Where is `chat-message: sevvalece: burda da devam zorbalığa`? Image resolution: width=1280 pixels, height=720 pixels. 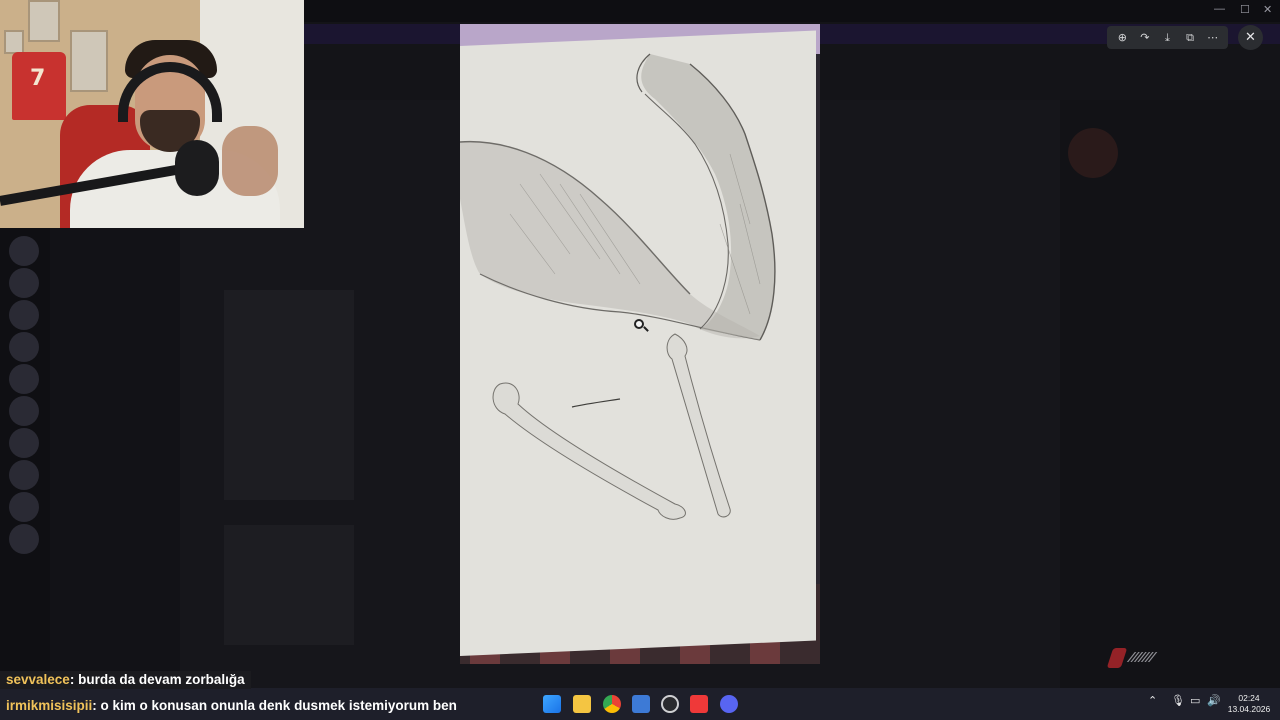 chat-message: sevvalece: burda da devam zorbalığa is located at coordinates (125, 680).